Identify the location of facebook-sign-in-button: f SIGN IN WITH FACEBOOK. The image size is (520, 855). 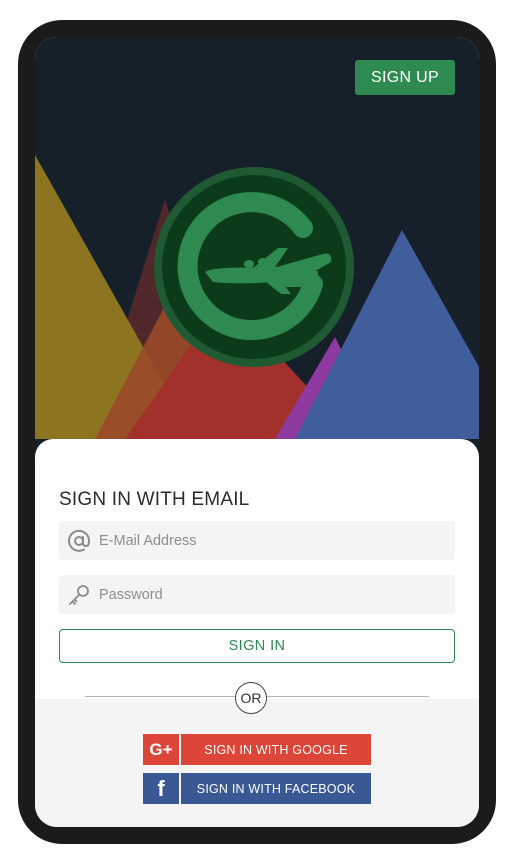
(257, 788).